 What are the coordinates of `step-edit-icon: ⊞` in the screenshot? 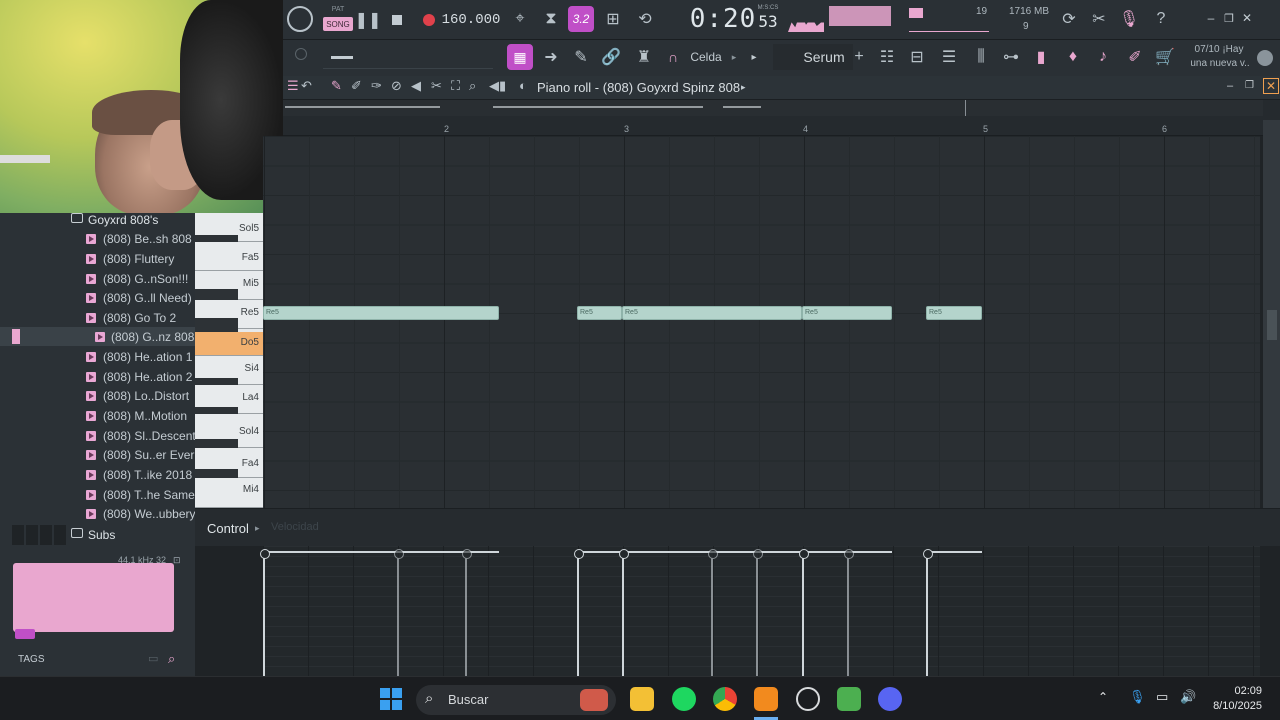 It's located at (613, 19).